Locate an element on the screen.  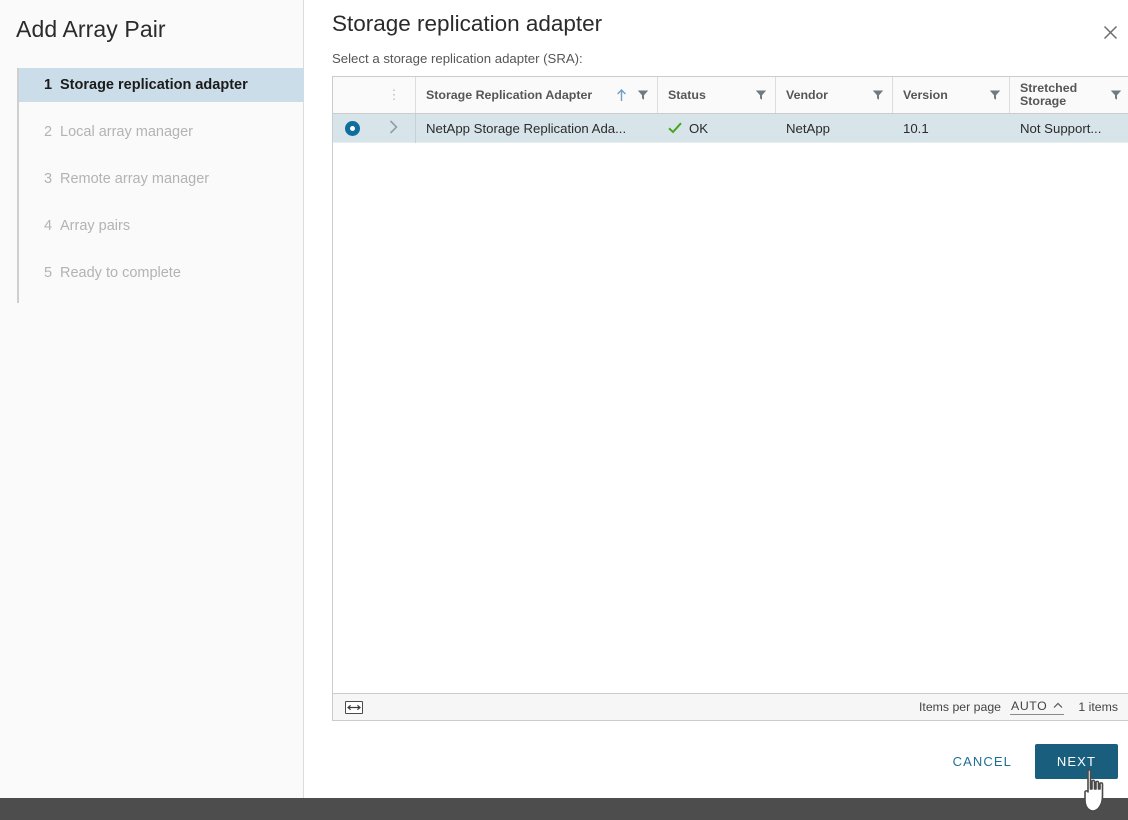
items-count: 1 items is located at coordinates (1098, 707).